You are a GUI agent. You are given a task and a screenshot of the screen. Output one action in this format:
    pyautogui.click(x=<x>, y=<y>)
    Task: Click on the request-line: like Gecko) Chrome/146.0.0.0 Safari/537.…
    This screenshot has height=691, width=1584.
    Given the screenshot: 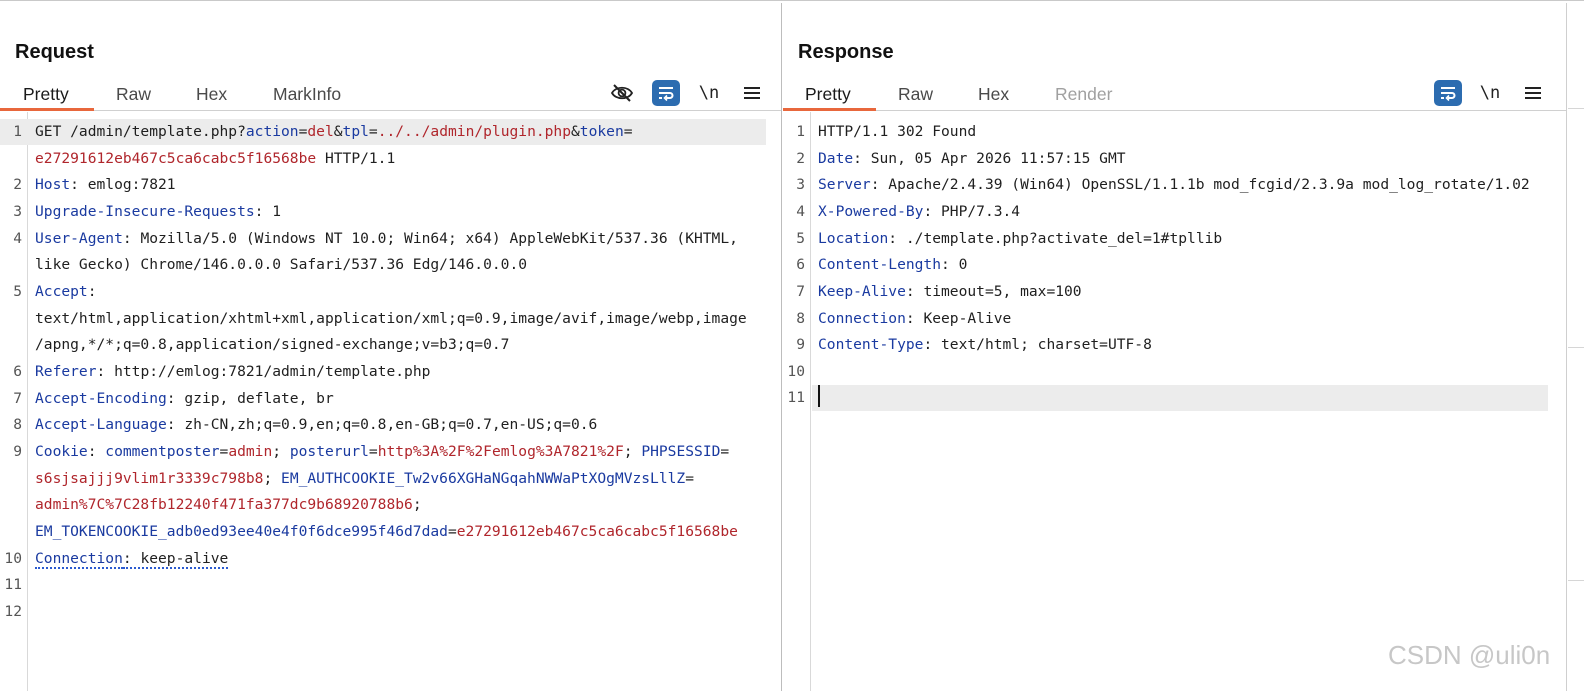 What is the action you would take?
    pyautogui.click(x=390, y=265)
    